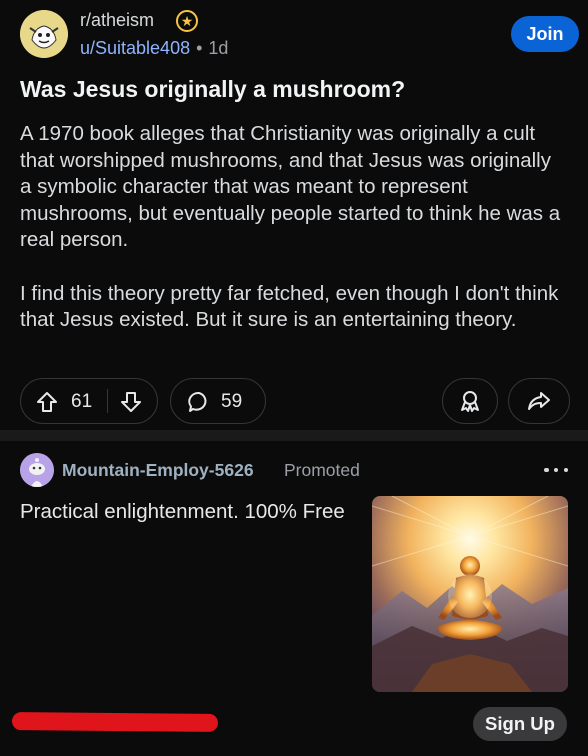  Describe the element at coordinates (115, 722) in the screenshot. I see `redaction-mark` at that location.